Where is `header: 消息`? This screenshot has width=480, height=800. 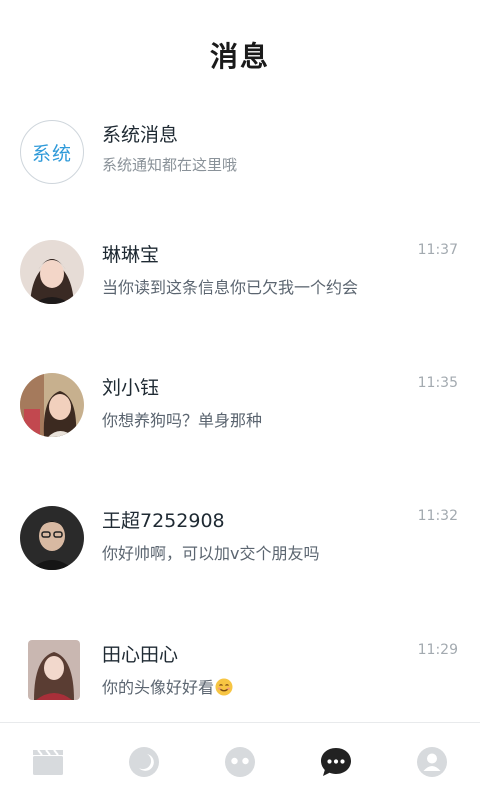 header: 消息 is located at coordinates (240, 55).